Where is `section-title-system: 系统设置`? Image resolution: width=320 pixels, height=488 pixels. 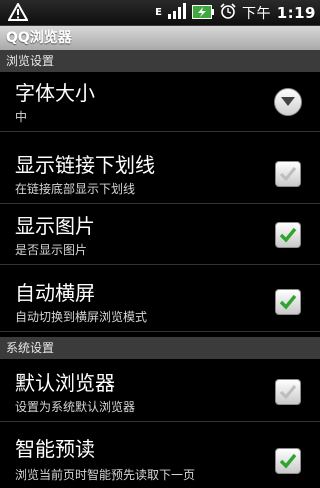 section-title-system: 系统设置 is located at coordinates (30, 348).